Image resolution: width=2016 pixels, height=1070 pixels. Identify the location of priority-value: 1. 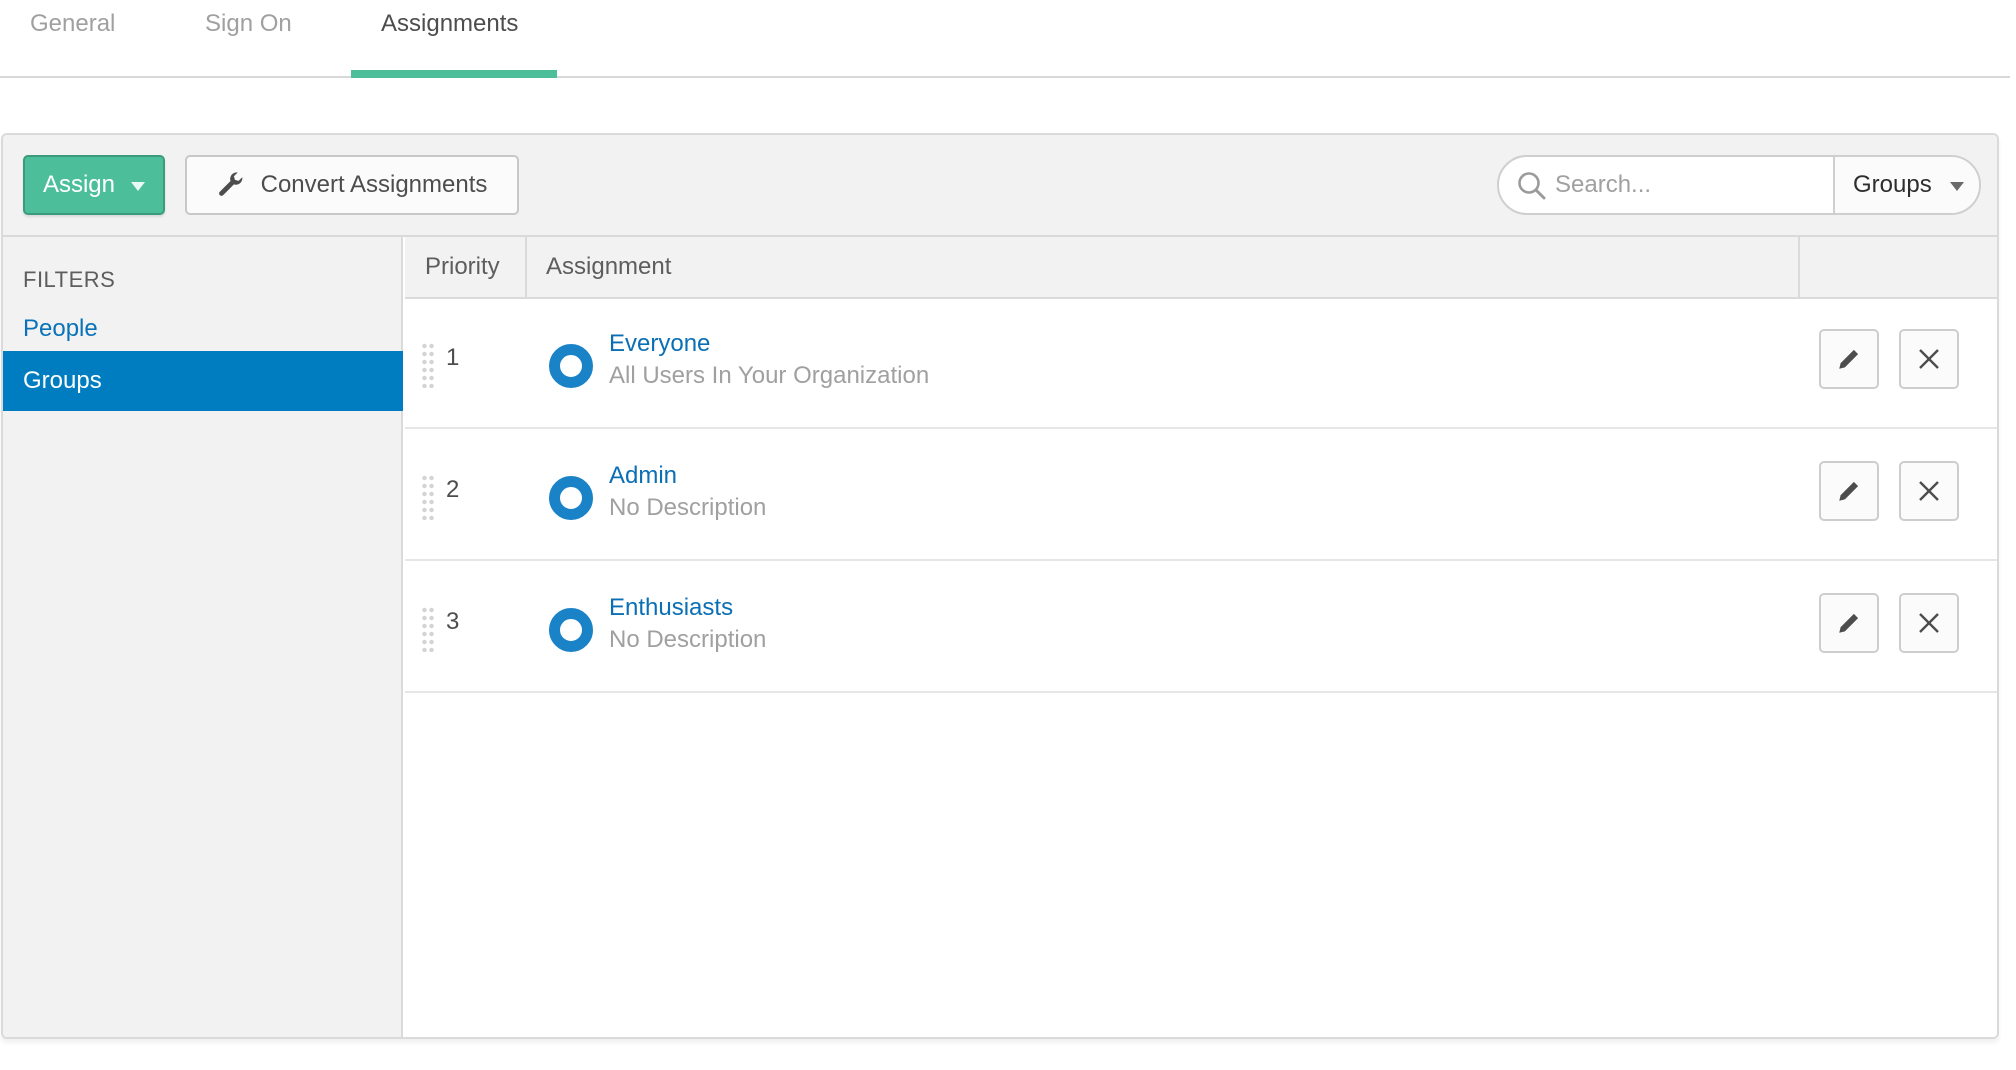
(453, 357).